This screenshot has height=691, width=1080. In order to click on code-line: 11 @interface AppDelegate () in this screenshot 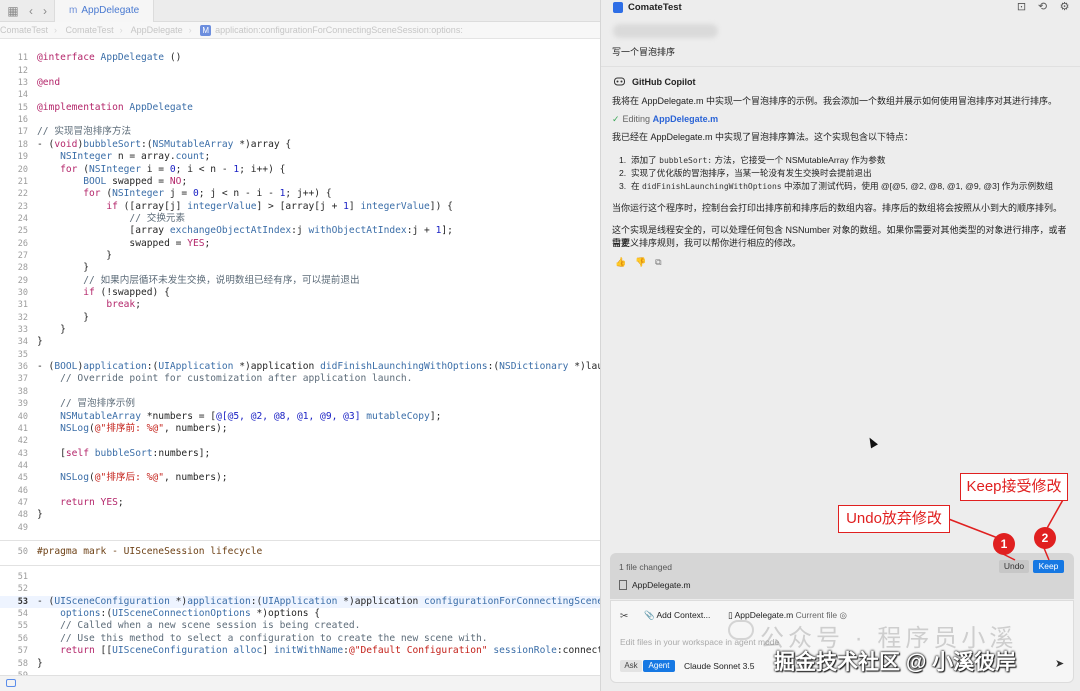, I will do `click(300, 58)`.